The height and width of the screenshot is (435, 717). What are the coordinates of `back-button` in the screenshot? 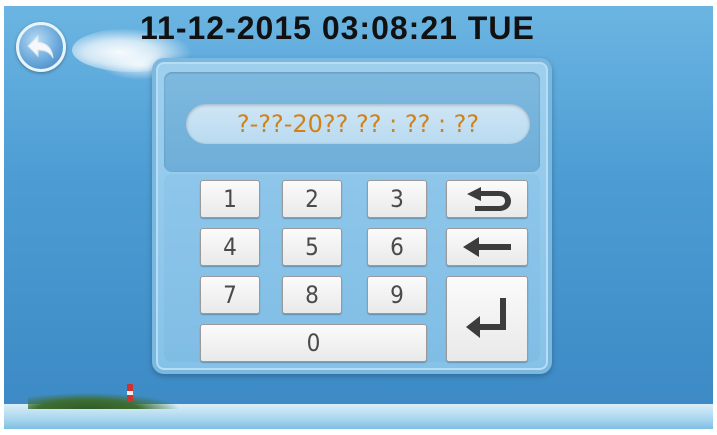 It's located at (41, 47).